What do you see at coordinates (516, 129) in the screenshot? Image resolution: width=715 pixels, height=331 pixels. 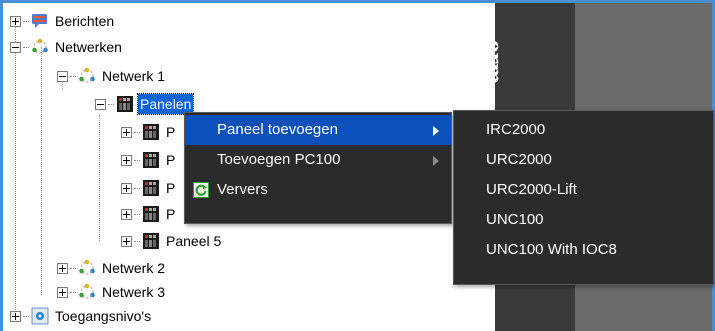 I see `menu-item-label: IRC2000` at bounding box center [516, 129].